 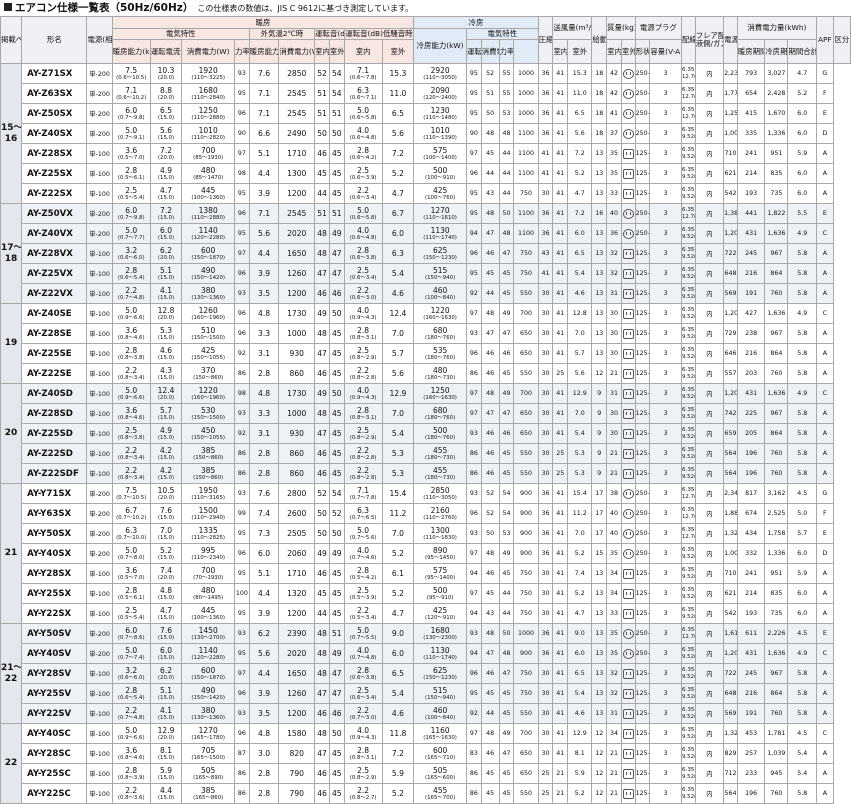 I want to click on value-sub: (95〜910), so click(x=440, y=597).